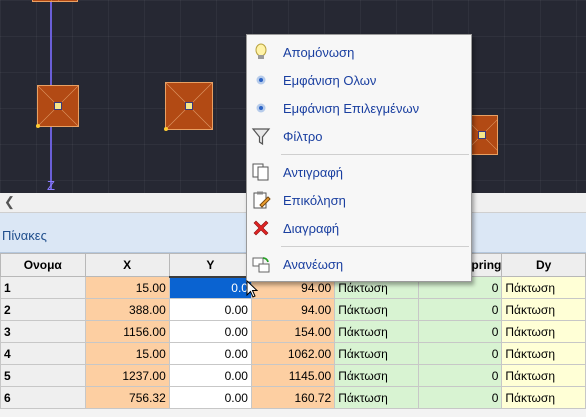 Image resolution: width=586 pixels, height=417 pixels. What do you see at coordinates (359, 172) in the screenshot?
I see `menu-item-copy: Αντιγραφή` at bounding box center [359, 172].